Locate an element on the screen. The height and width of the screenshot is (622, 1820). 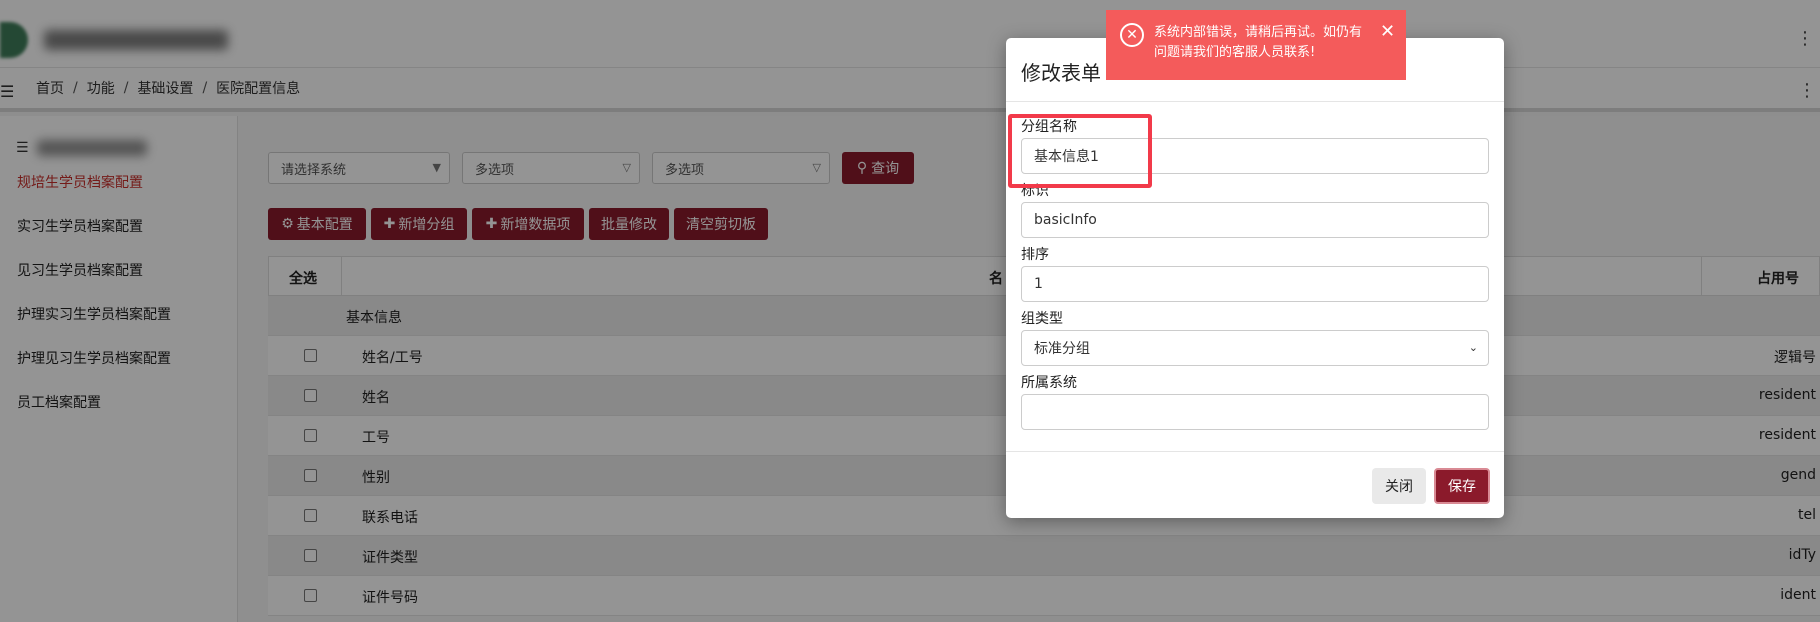
chevron-down-icon: ⌄ is located at coordinates (1473, 347).